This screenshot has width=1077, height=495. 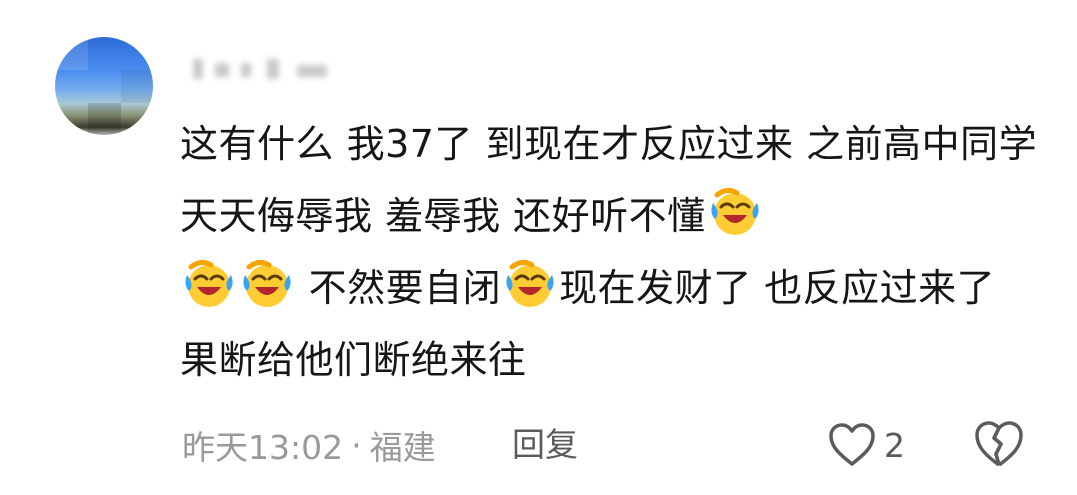 What do you see at coordinates (263, 447) in the screenshot?
I see `comment-time: 昨天13:02` at bounding box center [263, 447].